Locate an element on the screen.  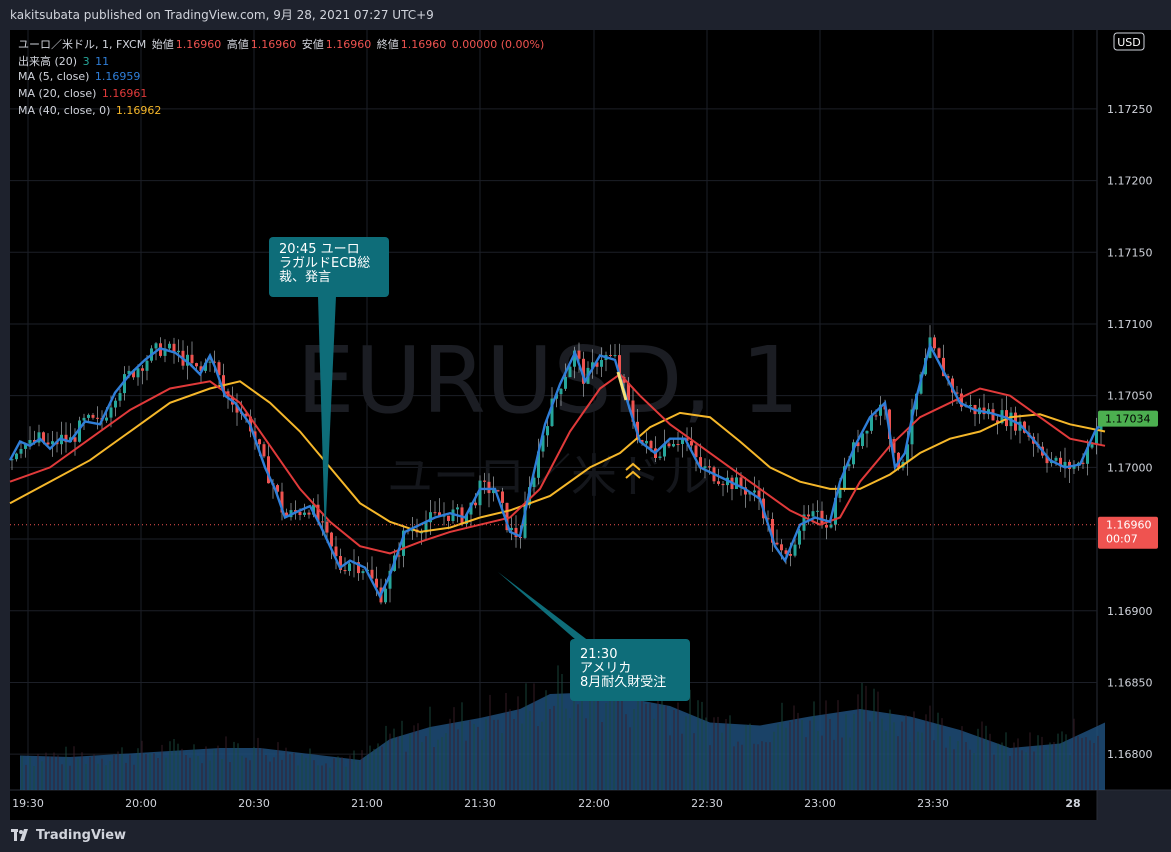
price-tick-8: 1.16850 is located at coordinates (1130, 682).